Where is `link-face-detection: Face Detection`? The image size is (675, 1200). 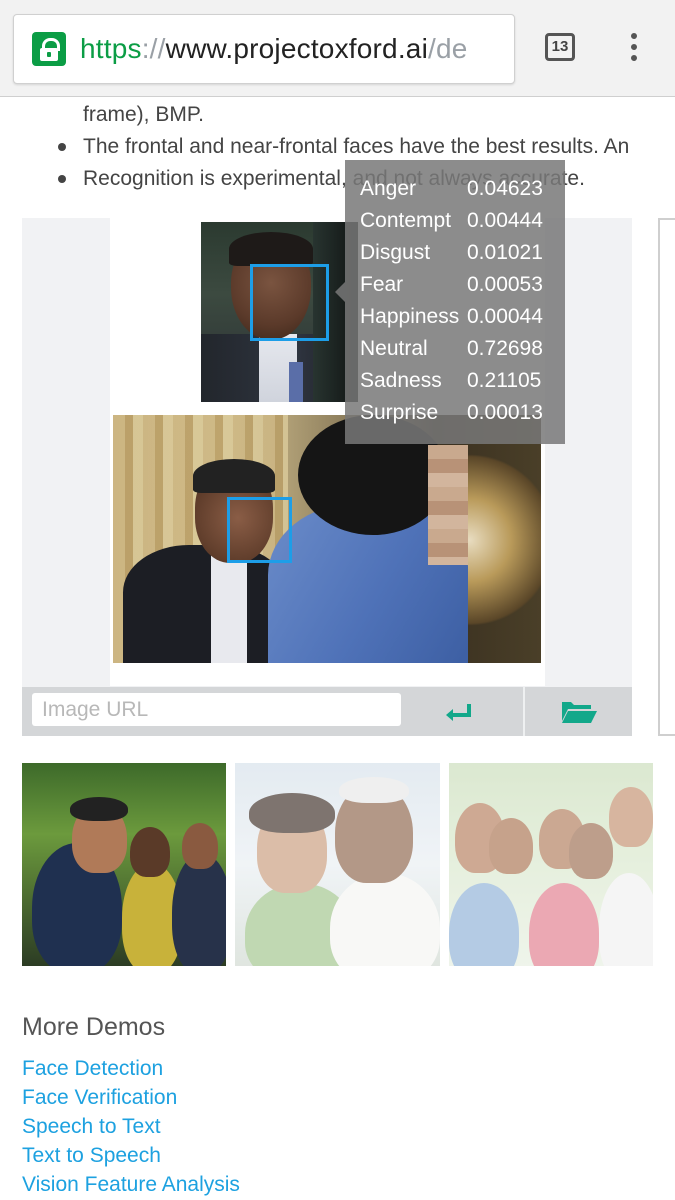 link-face-detection: Face Detection is located at coordinates (92, 1069).